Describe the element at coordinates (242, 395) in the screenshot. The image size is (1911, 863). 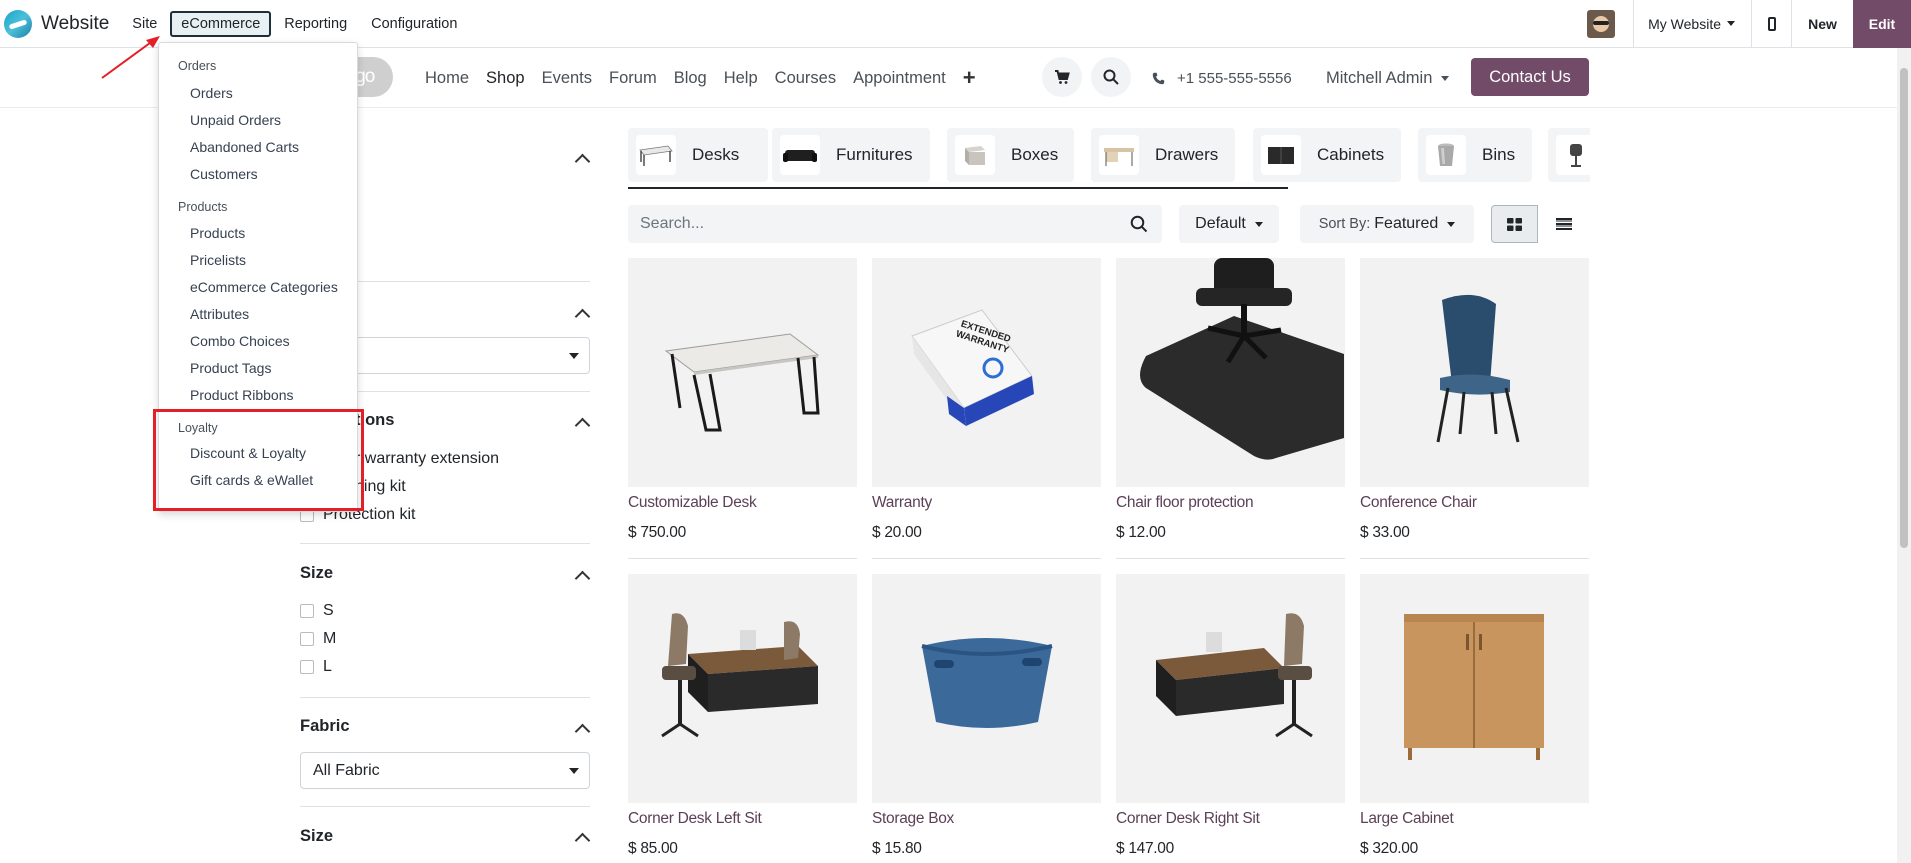
I see `menu-item-product-ribbons: Product Ribbons` at that location.